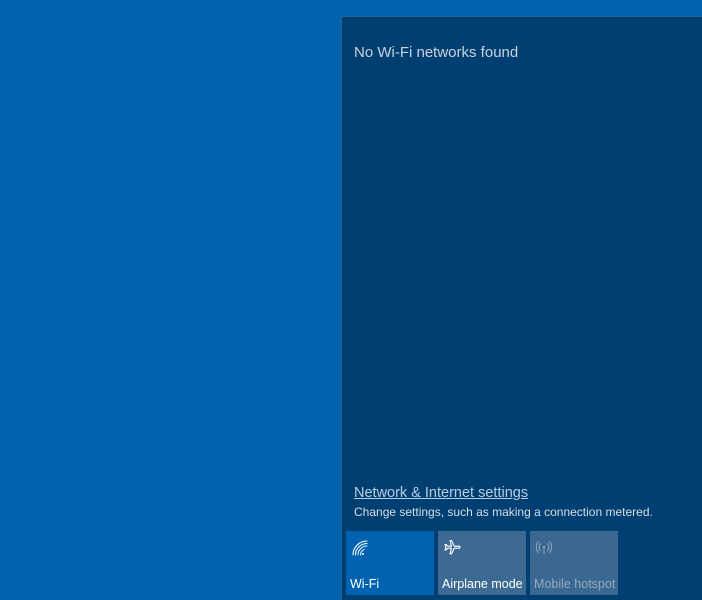 The image size is (702, 600). What do you see at coordinates (390, 563) in the screenshot?
I see `wifi-toggle-button: Wi-Fi` at bounding box center [390, 563].